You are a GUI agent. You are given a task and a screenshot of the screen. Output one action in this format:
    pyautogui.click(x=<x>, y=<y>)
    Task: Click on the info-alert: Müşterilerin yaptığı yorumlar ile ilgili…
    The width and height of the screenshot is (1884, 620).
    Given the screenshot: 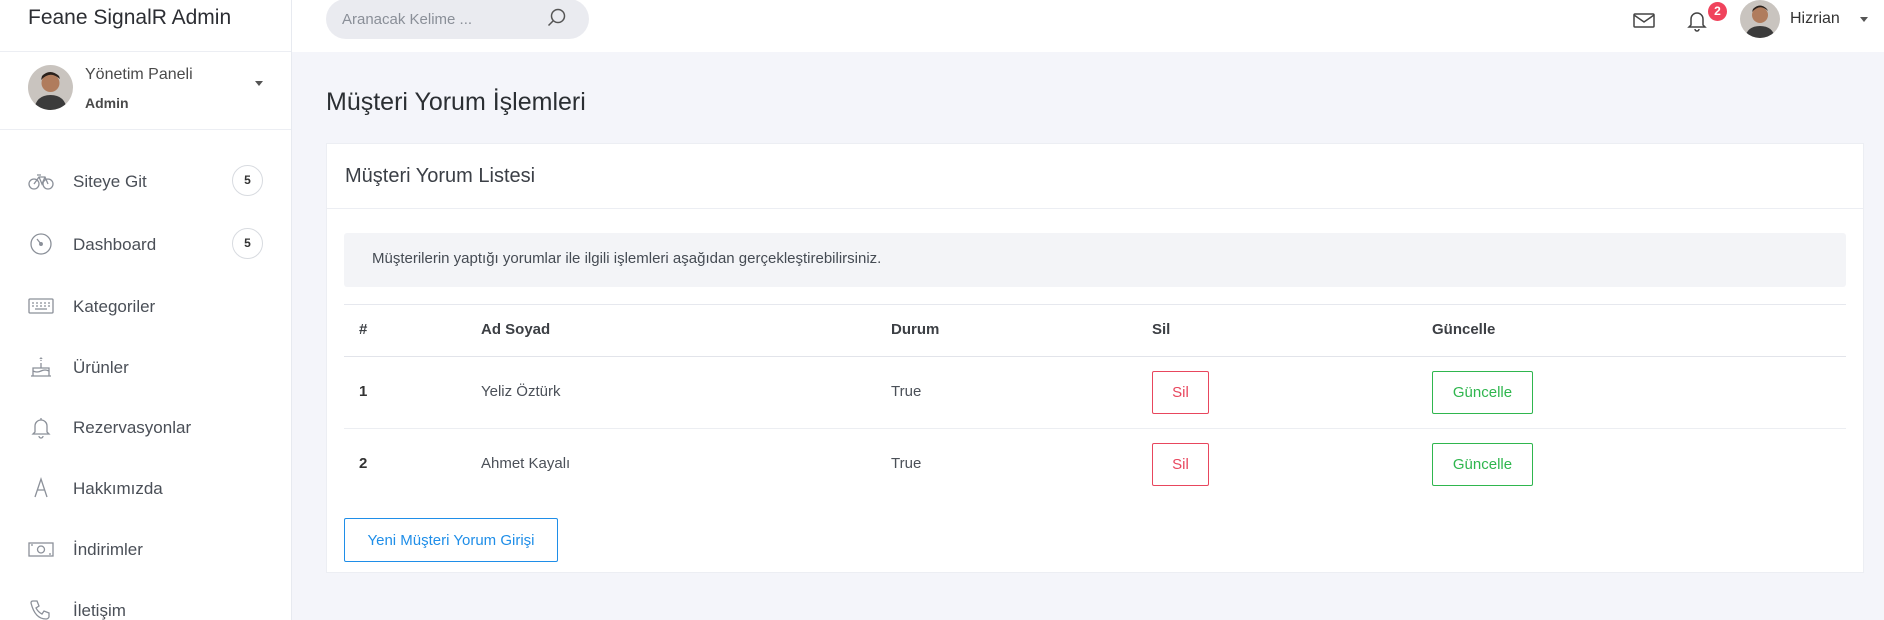 What is the action you would take?
    pyautogui.click(x=1095, y=260)
    